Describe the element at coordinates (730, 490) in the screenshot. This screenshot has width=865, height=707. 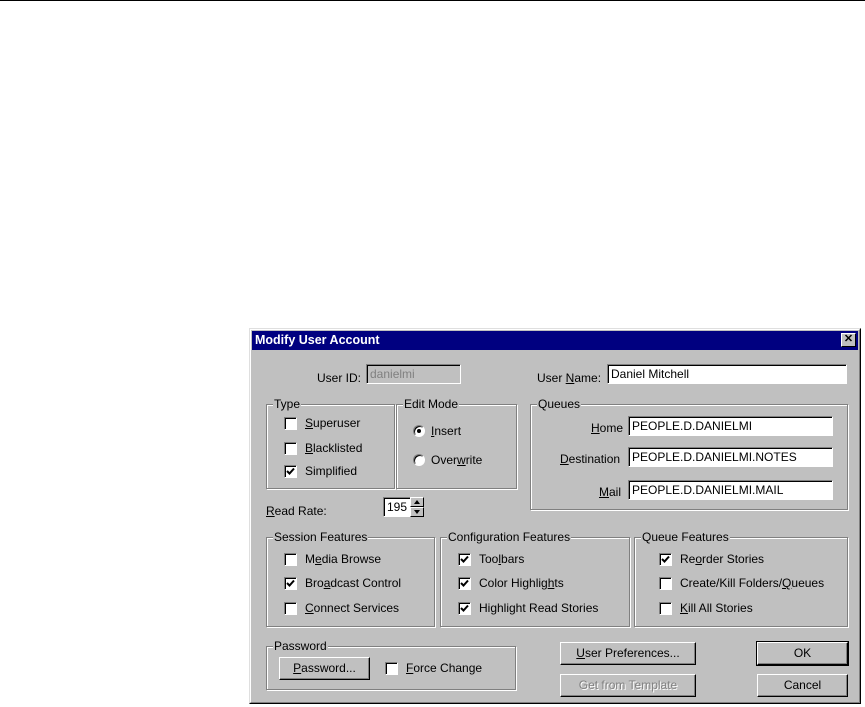
I see `mail-queue-field: PEOPLE.D.DANIELMI.MAIL` at that location.